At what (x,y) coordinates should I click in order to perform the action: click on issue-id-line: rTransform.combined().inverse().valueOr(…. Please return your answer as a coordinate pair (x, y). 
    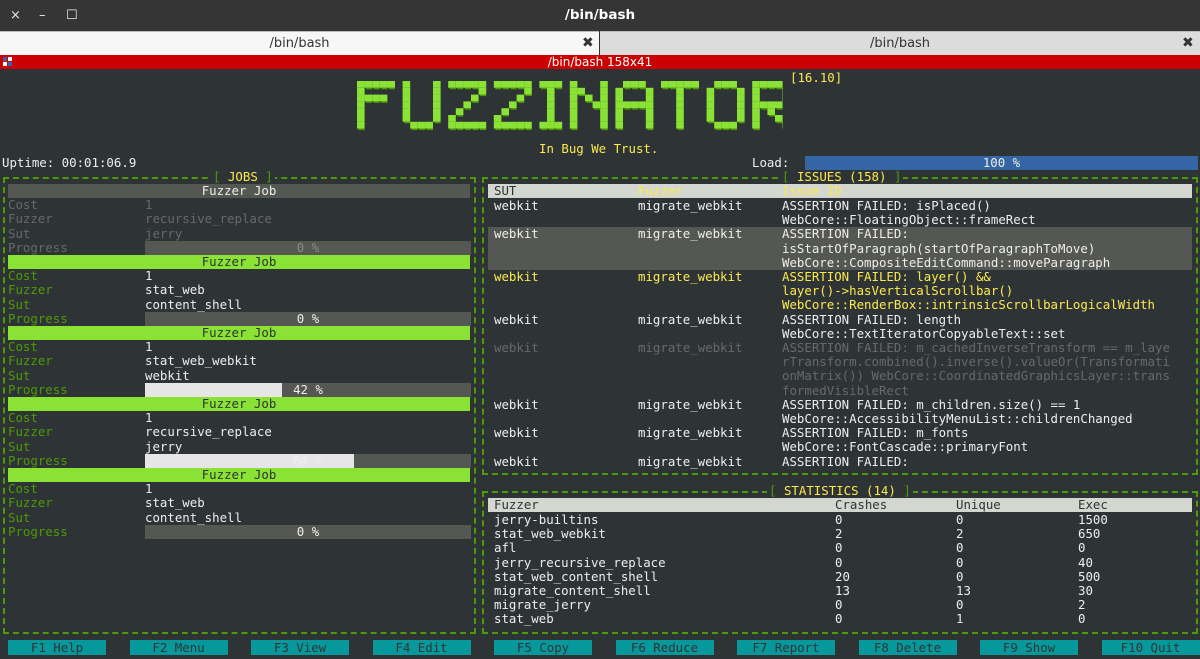
    Looking at the image, I should click on (976, 361).